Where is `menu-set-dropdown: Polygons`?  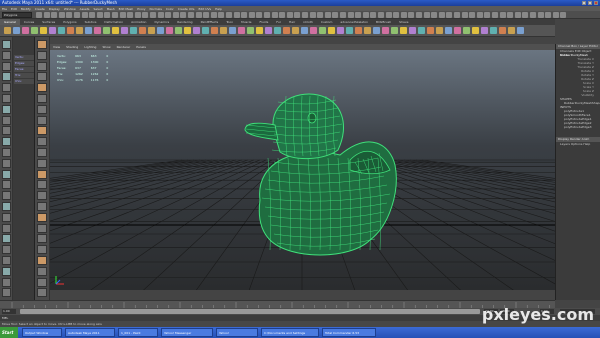
menu-set-dropdown: Polygons is located at coordinates (17, 15).